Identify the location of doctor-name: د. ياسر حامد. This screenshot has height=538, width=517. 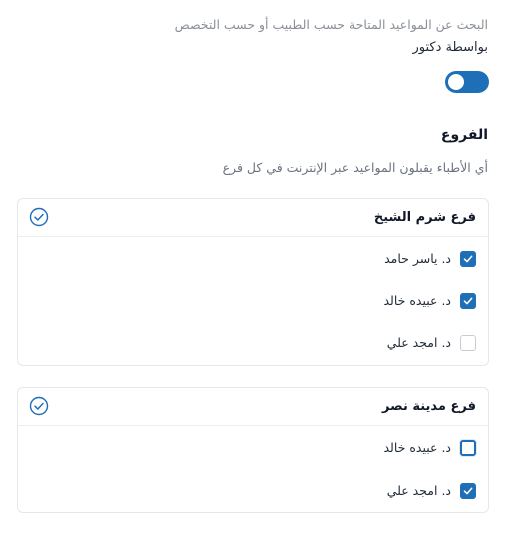
(417, 258).